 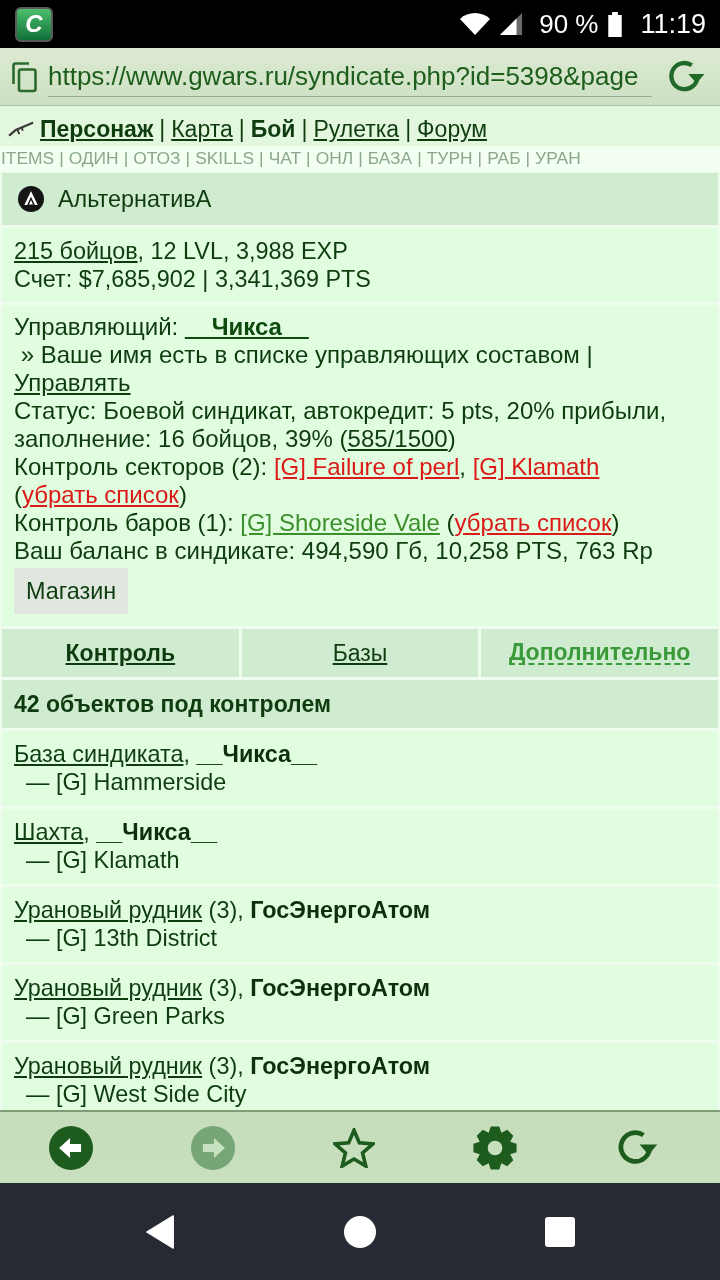 What do you see at coordinates (116, 832) in the screenshot?
I see `object-title: Шахта, __Чикса__` at bounding box center [116, 832].